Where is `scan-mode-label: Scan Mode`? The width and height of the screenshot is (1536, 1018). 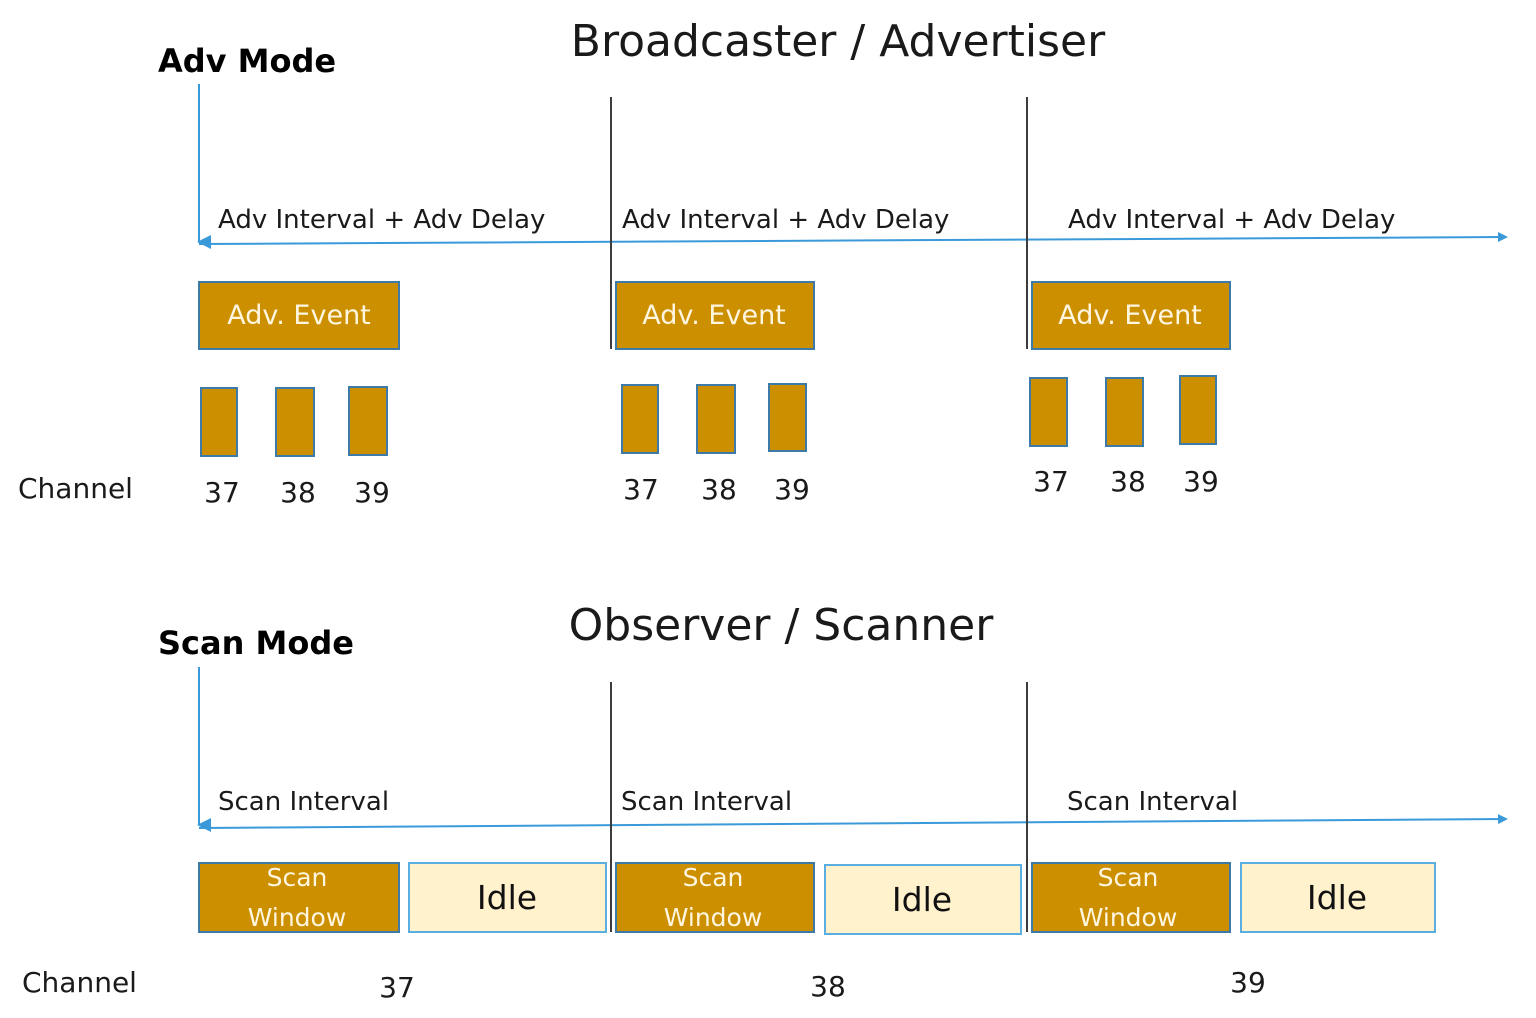
scan-mode-label: Scan Mode is located at coordinates (256, 643).